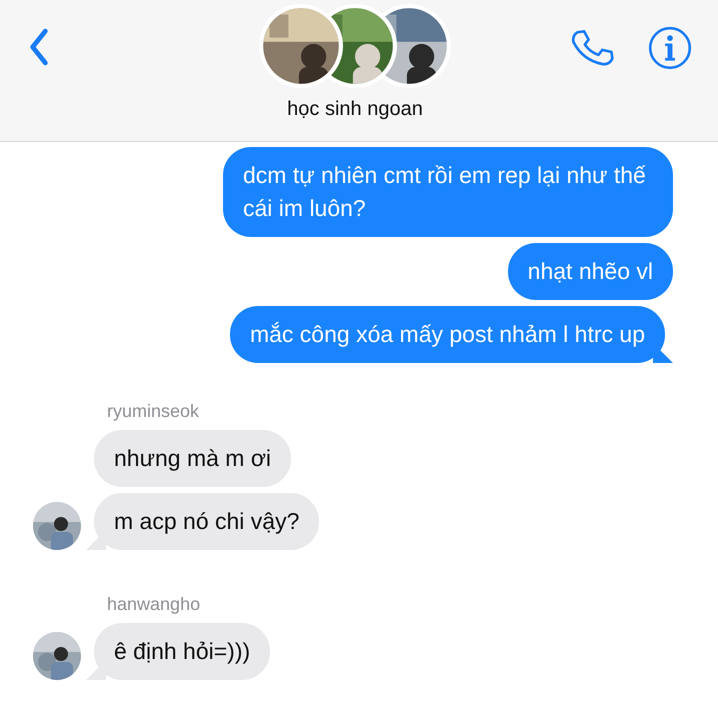 This screenshot has height=718, width=718. Describe the element at coordinates (207, 521) in the screenshot. I see `received-message: m acp nó chi vậy?` at that location.